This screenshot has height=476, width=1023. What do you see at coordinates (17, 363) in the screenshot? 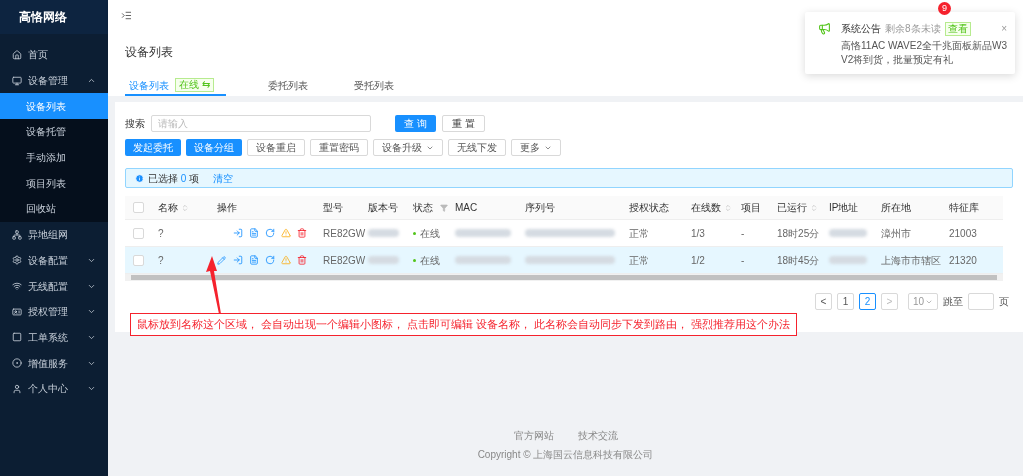
I see `circle-dot-icon` at bounding box center [17, 363].